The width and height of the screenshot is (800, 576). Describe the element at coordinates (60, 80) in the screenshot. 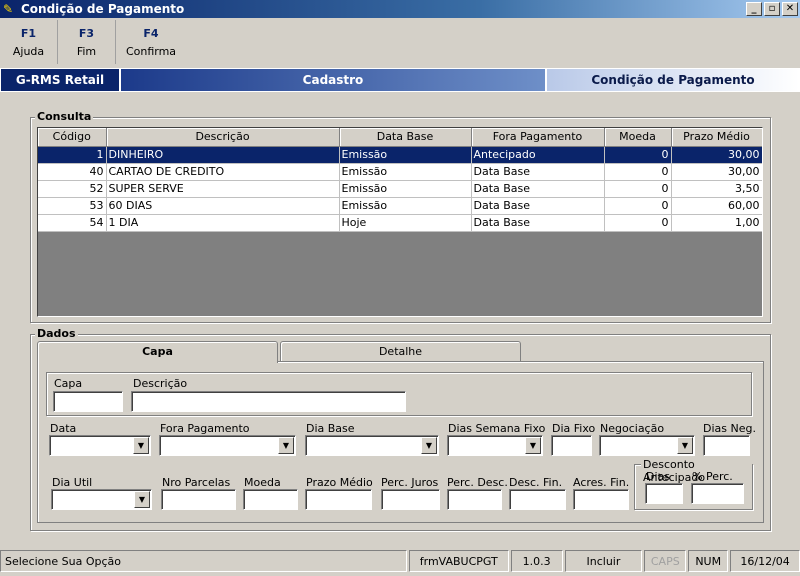

I see `app-name: G-RMS Retail` at that location.